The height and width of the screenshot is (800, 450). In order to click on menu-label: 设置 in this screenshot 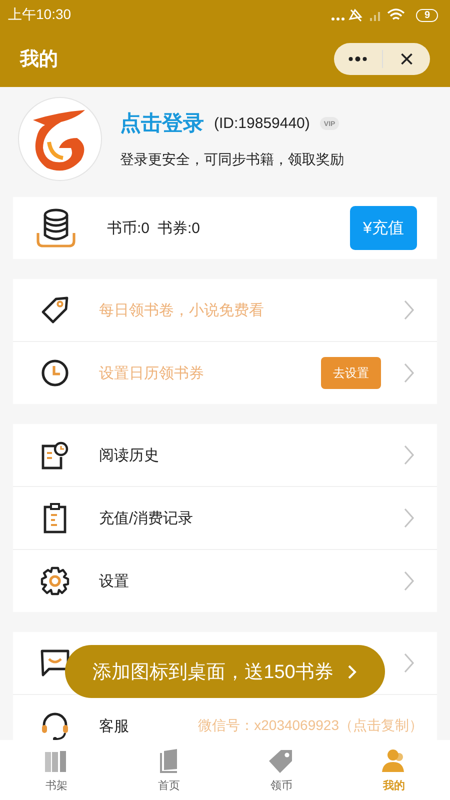, I will do `click(114, 581)`.